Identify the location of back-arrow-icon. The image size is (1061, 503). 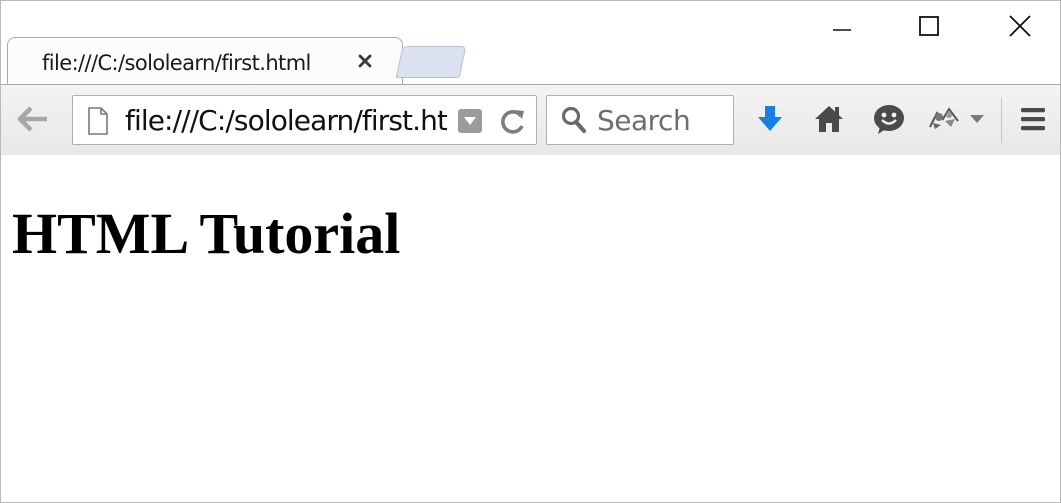
(32, 119).